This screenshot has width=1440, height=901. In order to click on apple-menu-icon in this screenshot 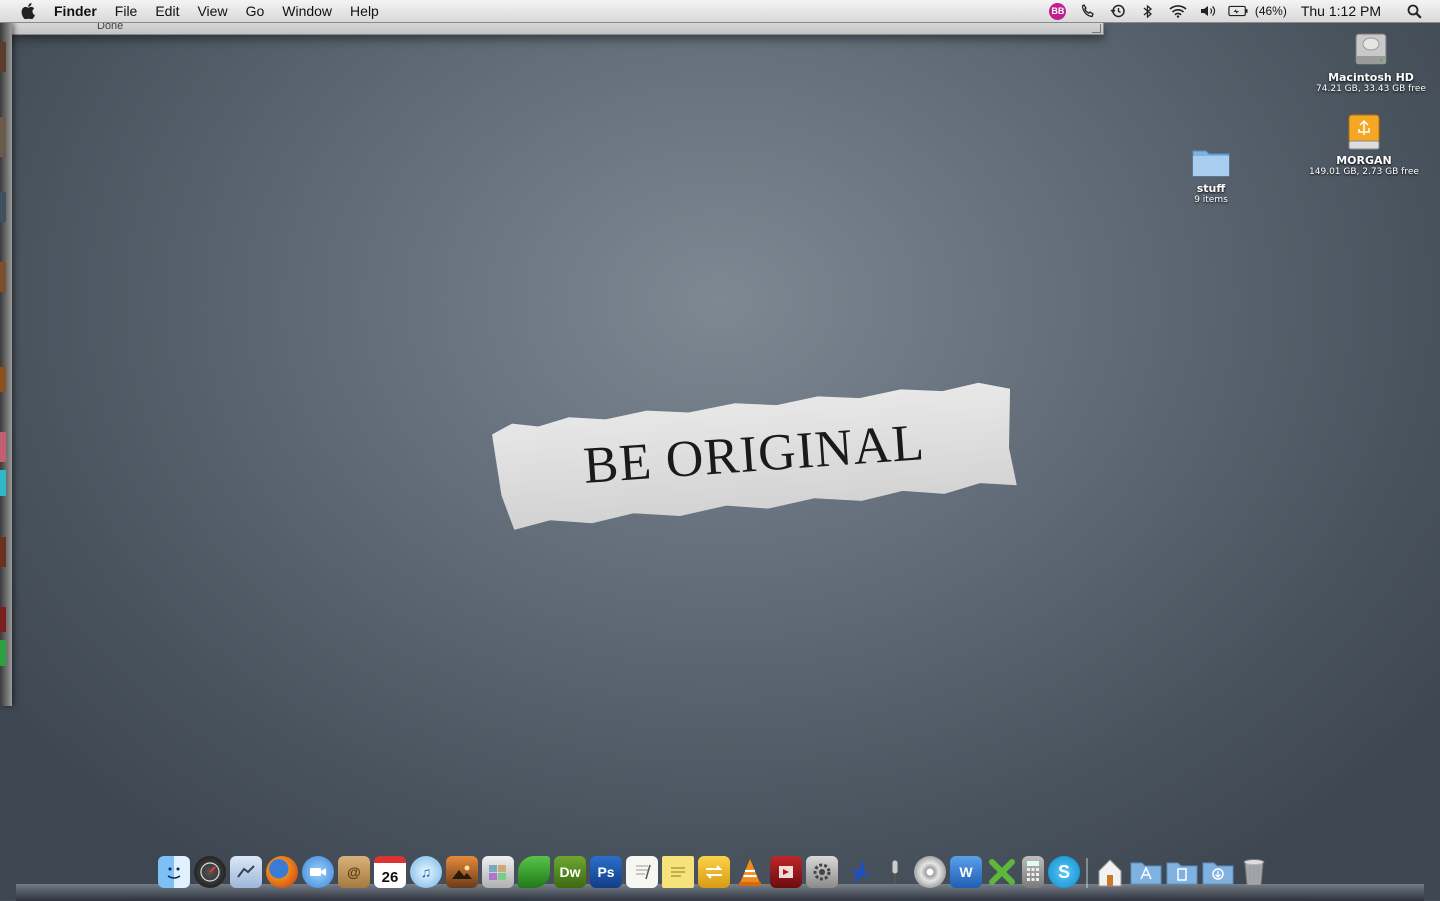, I will do `click(28, 11)`.